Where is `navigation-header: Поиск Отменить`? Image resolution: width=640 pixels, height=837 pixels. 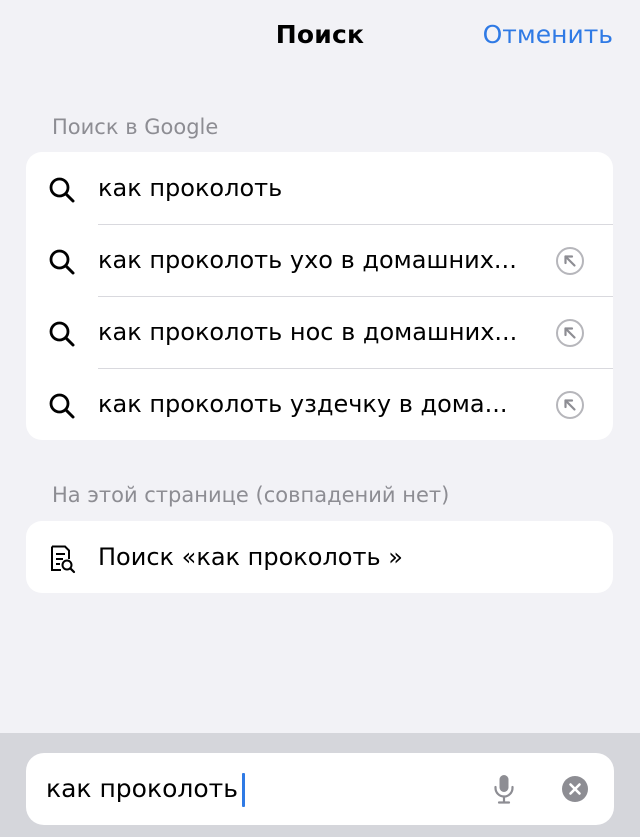 navigation-header: Поиск Отменить is located at coordinates (320, 36).